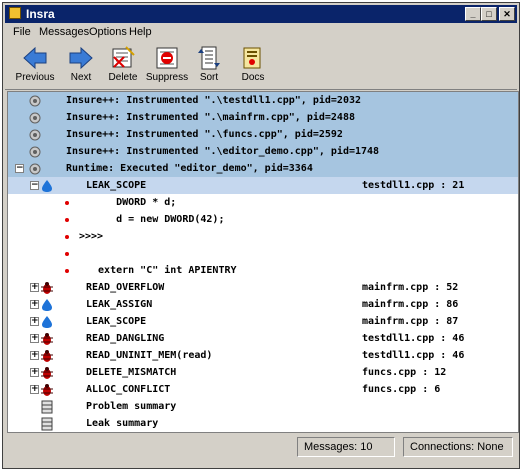 This screenshot has width=524, height=473. I want to click on list-item: + LEAK_ASSIGN mainfrm.cpp : 86, so click(263, 304).